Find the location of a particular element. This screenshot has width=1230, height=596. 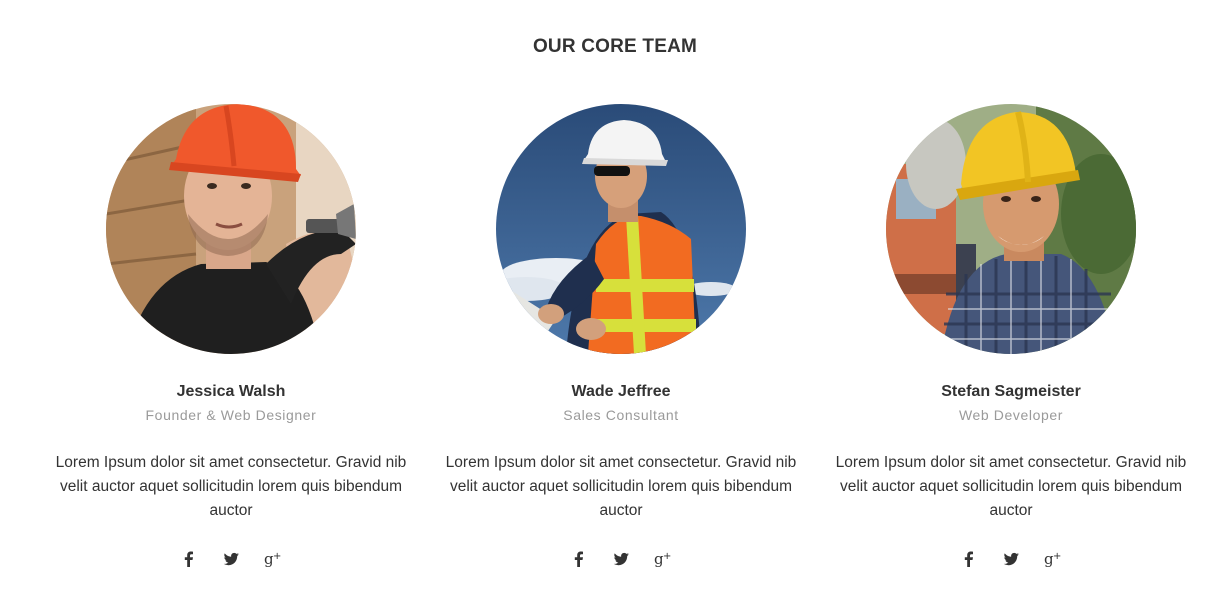

section-title: OUR CORE TEAM is located at coordinates (615, 46).